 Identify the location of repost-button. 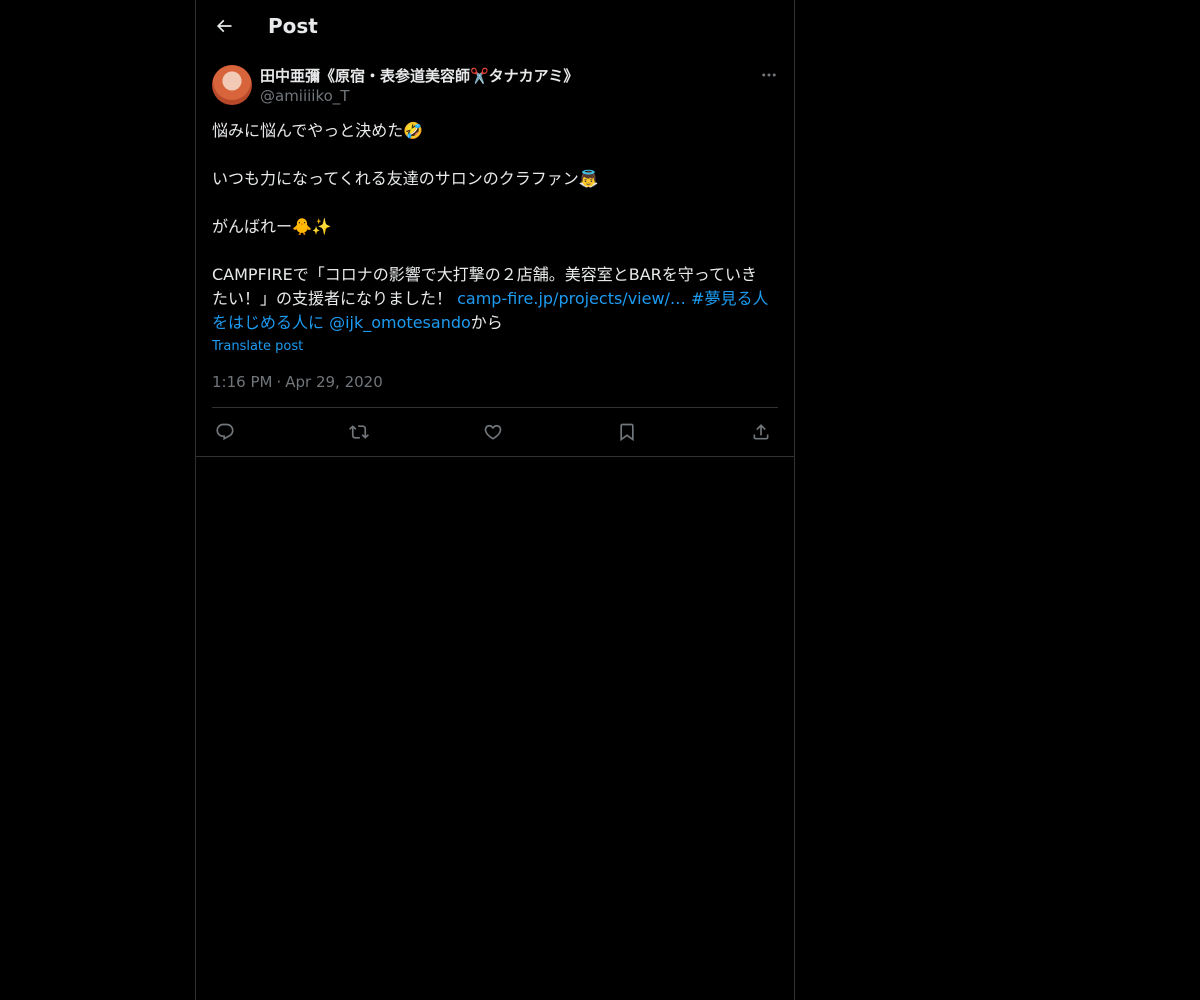
(359, 432).